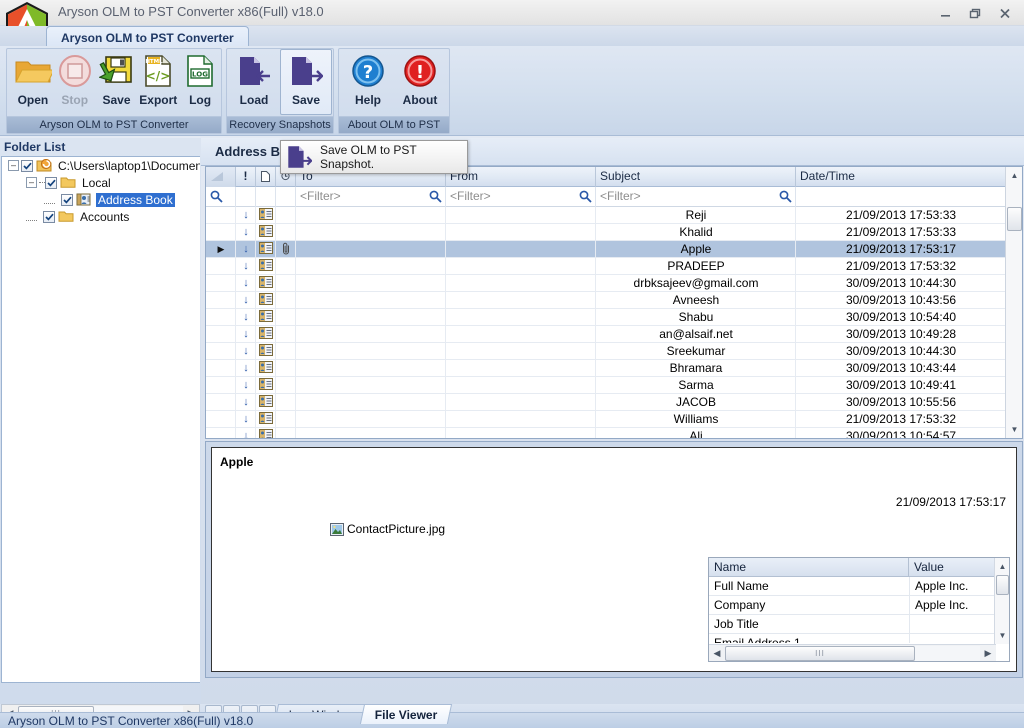 This screenshot has height=728, width=1024. Describe the element at coordinates (614, 419) in the screenshot. I see `table-row: ↓ Williams 21/09/2013 17:53:32` at that location.